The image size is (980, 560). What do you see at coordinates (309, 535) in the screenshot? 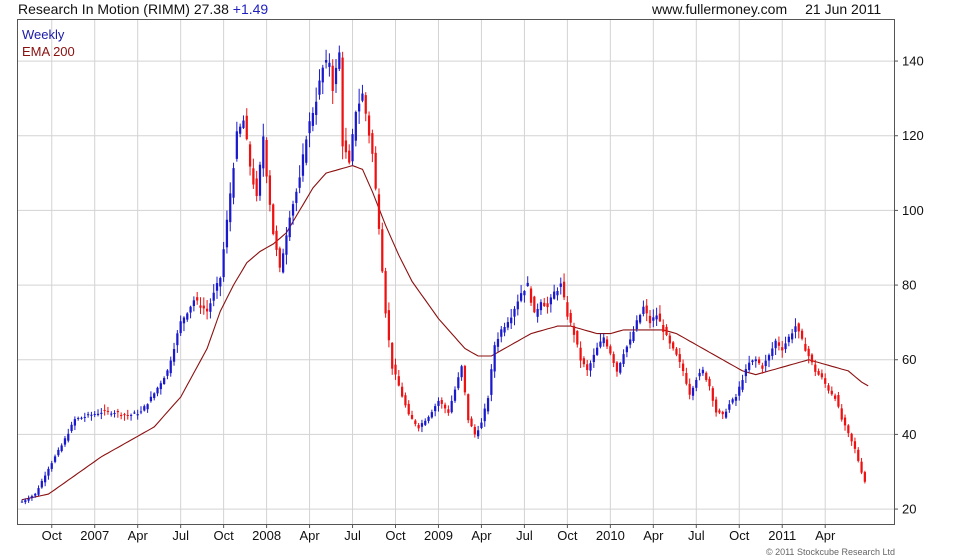
I see `x-tick-label: Apr` at bounding box center [309, 535].